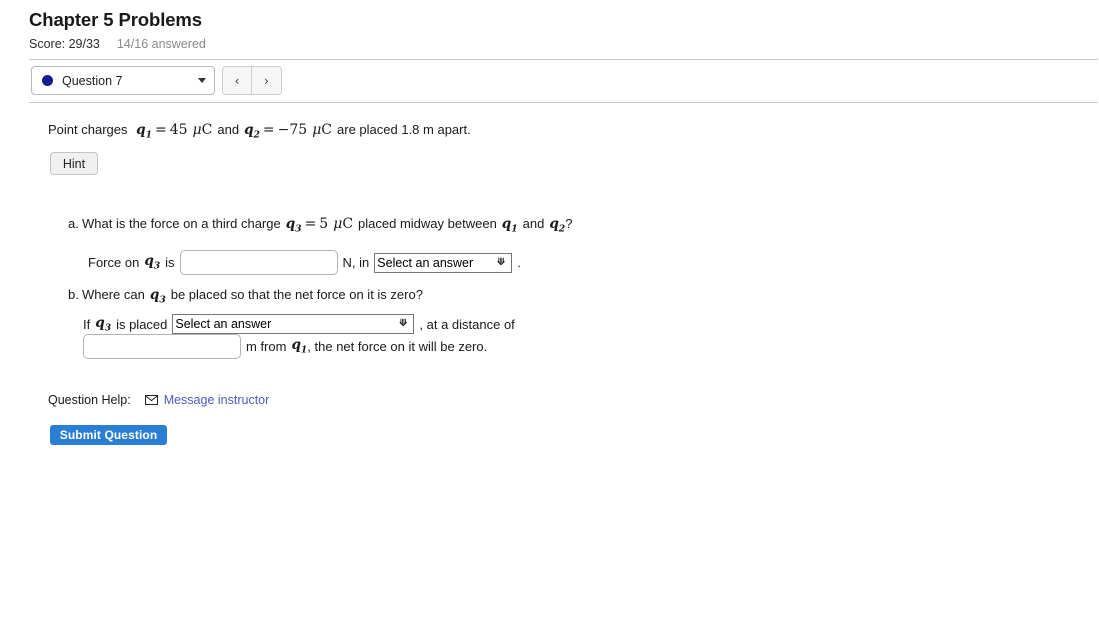  I want to click on part-a-answer-prefix: Force on, so click(114, 262).